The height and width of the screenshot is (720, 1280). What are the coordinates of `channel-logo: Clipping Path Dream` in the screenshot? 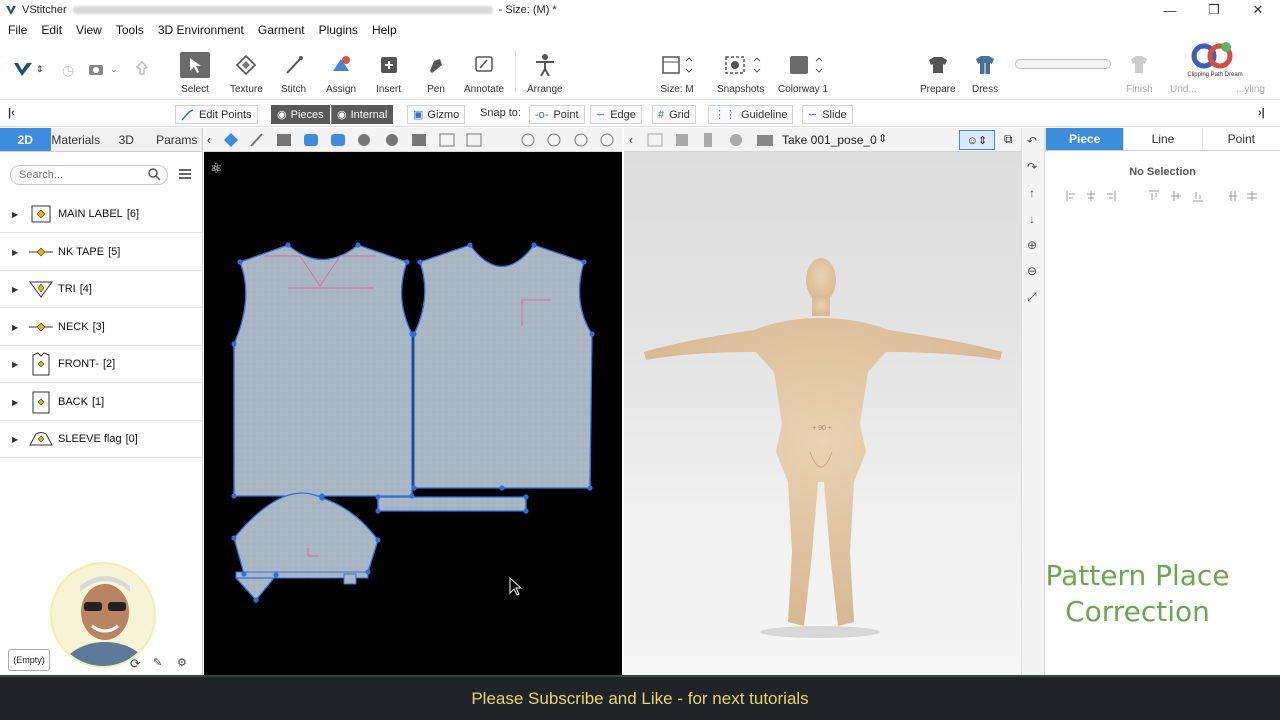 It's located at (1215, 62).